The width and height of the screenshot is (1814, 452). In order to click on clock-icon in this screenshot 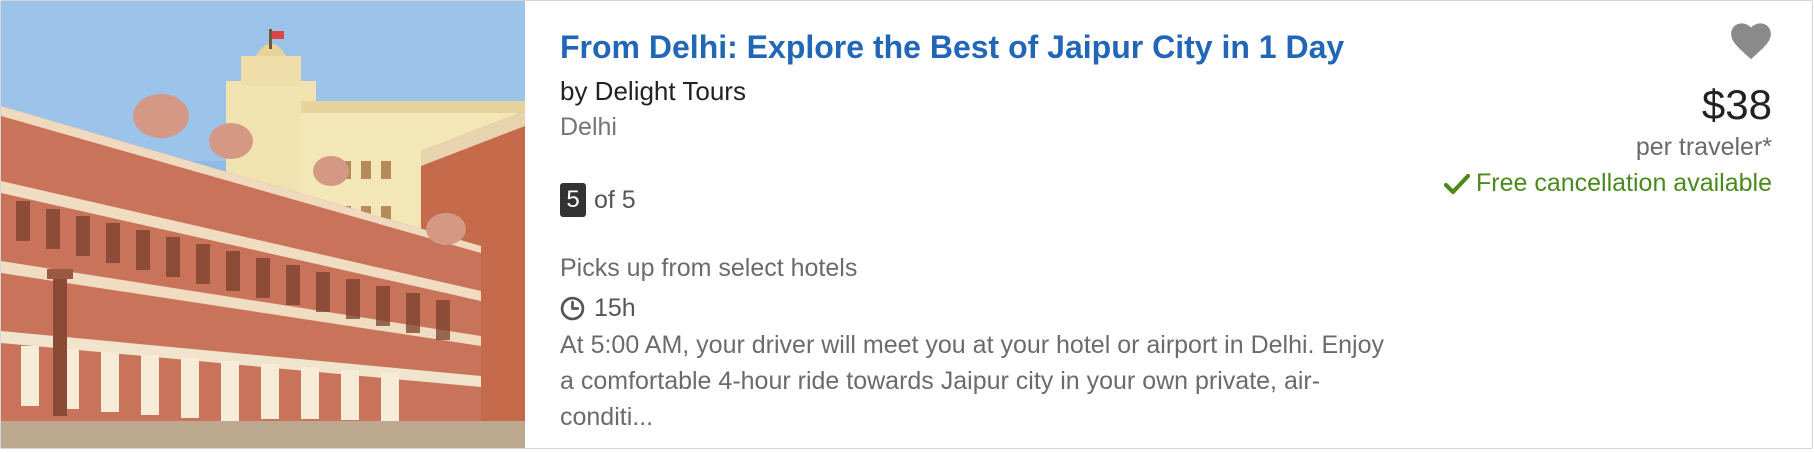, I will do `click(572, 308)`.